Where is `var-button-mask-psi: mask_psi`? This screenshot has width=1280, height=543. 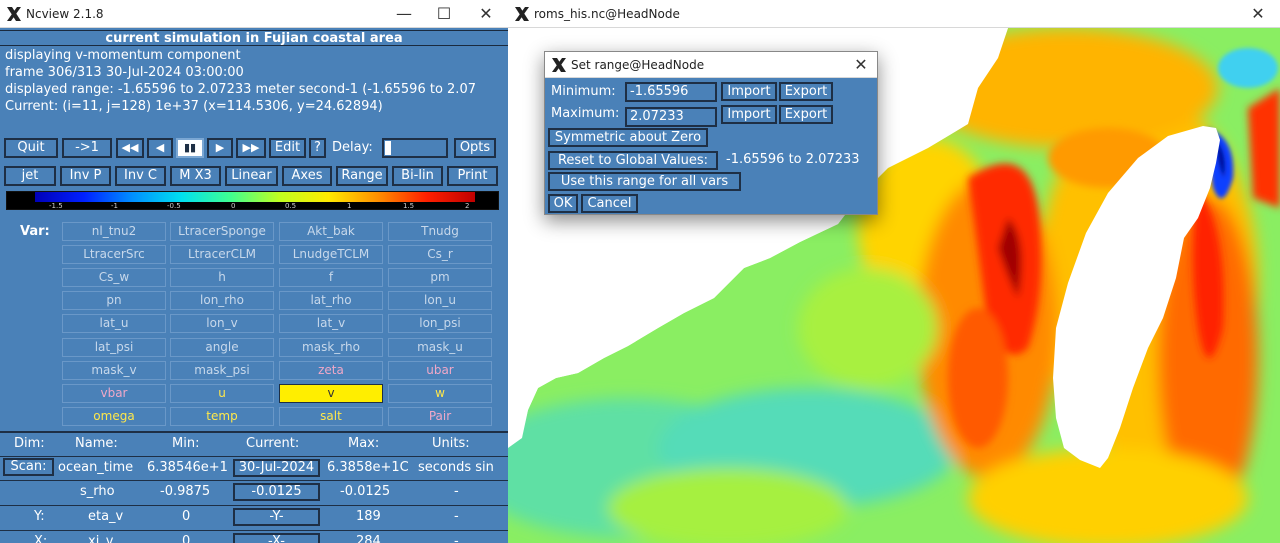
var-button-mask-psi: mask_psi is located at coordinates (222, 370).